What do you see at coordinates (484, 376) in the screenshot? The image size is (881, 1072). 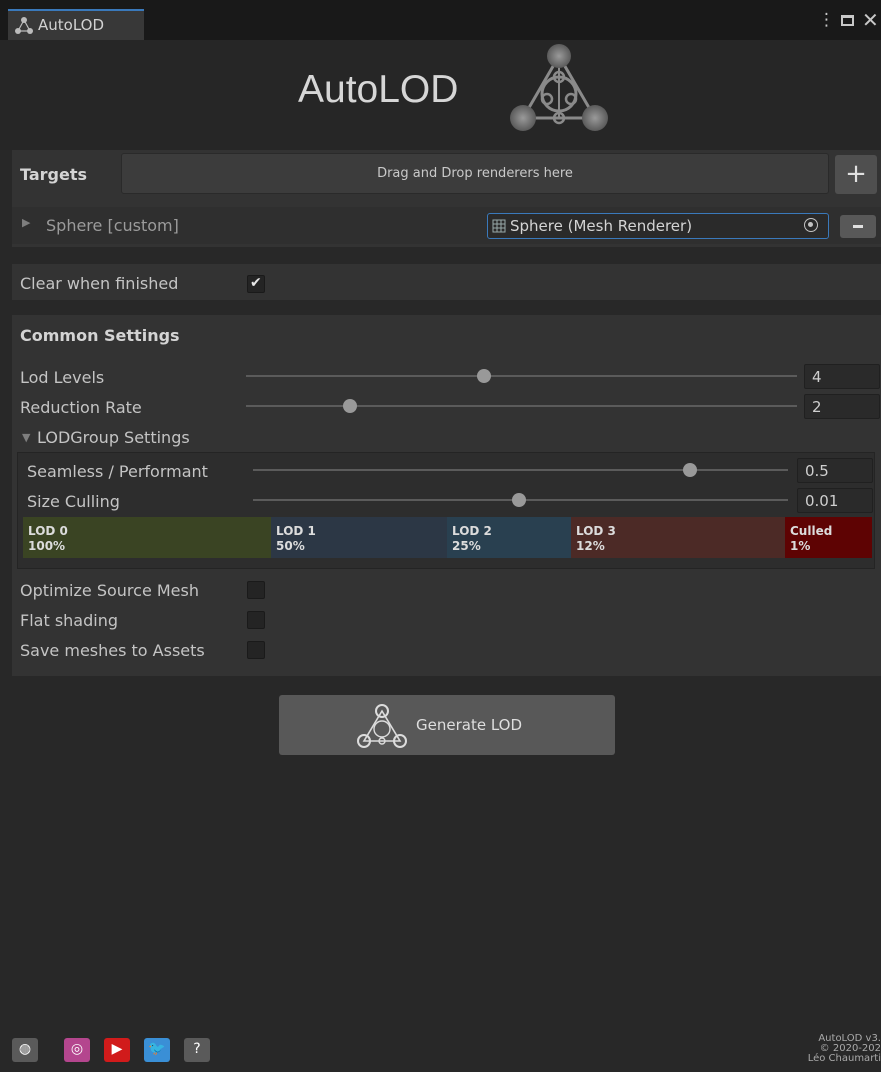 I see `lod-levels-thumb` at bounding box center [484, 376].